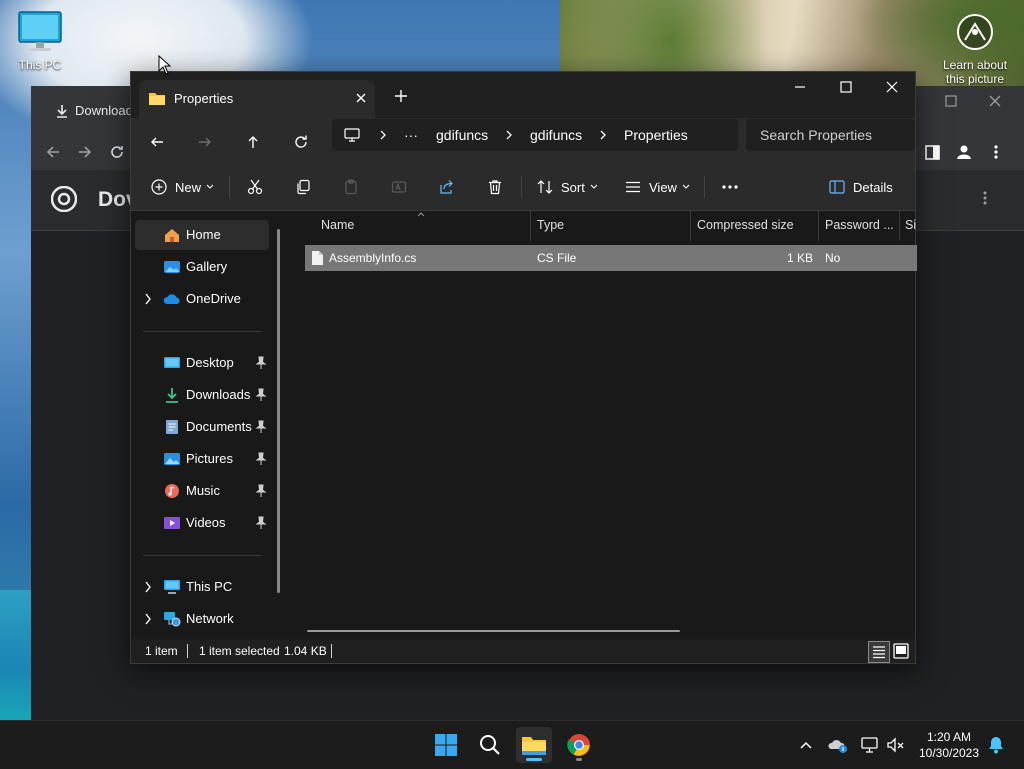 The image size is (1024, 769). I want to click on horizontal-scrollbar, so click(493, 631).